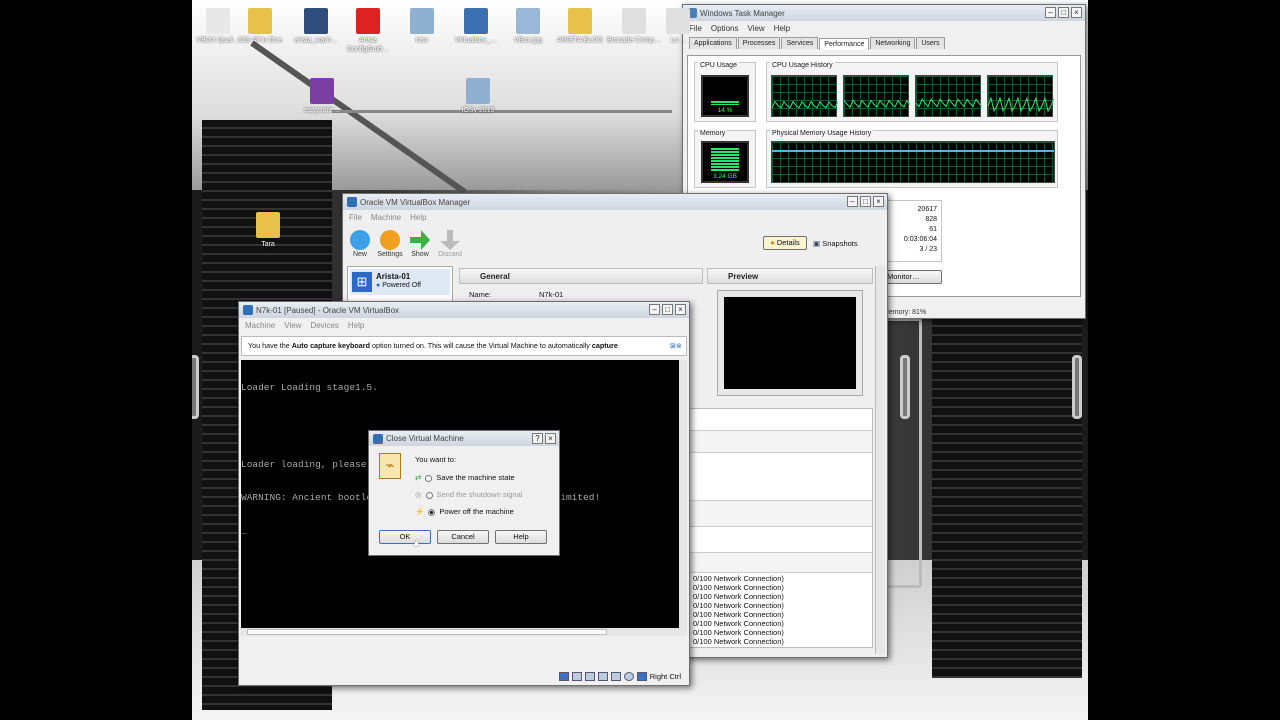 The width and height of the screenshot is (1280, 720). I want to click on discard-button: Discard, so click(450, 244).